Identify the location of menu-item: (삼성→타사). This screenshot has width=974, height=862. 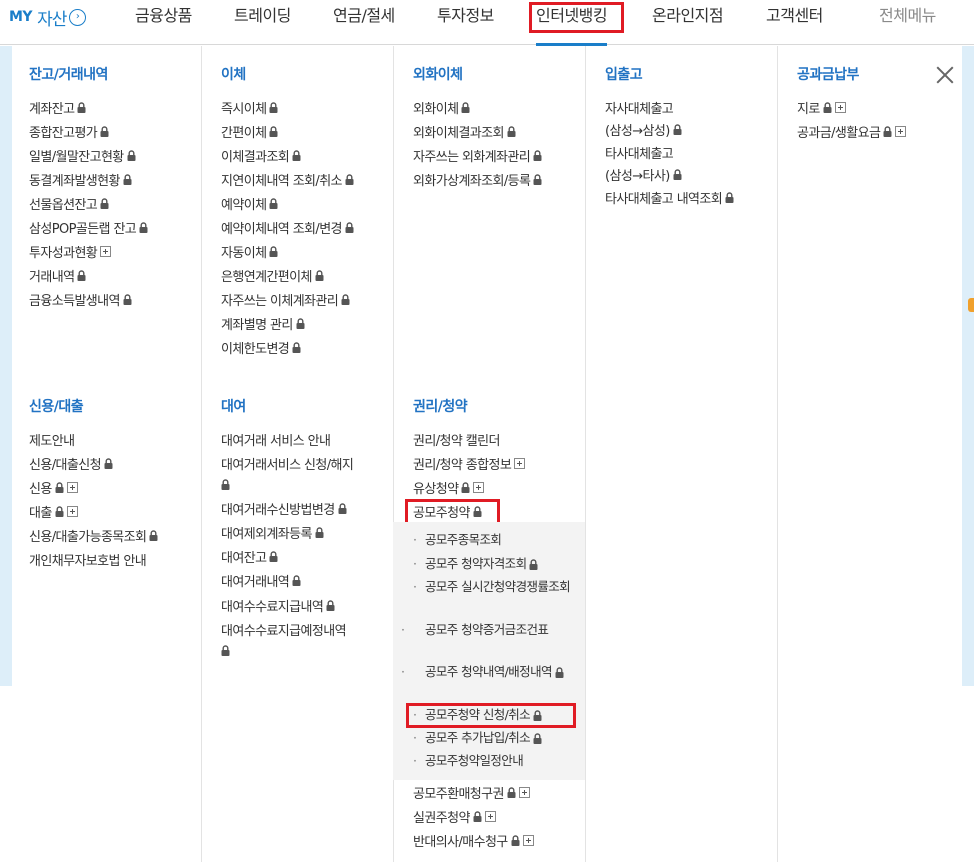
(643, 174).